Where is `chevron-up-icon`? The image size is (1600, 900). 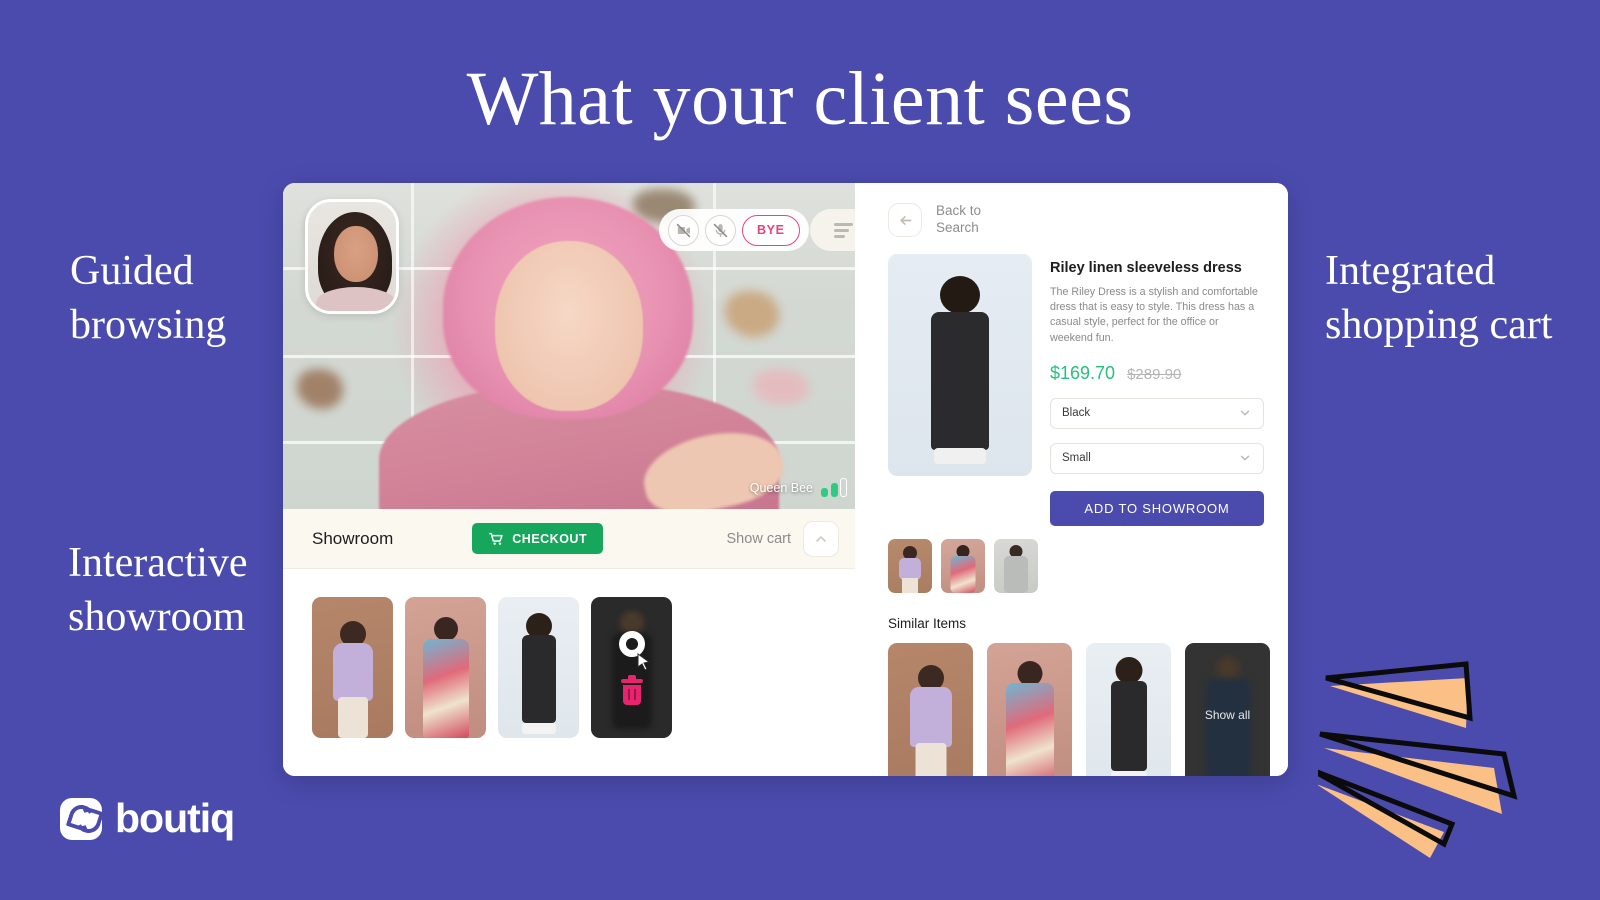
chevron-up-icon is located at coordinates (821, 538).